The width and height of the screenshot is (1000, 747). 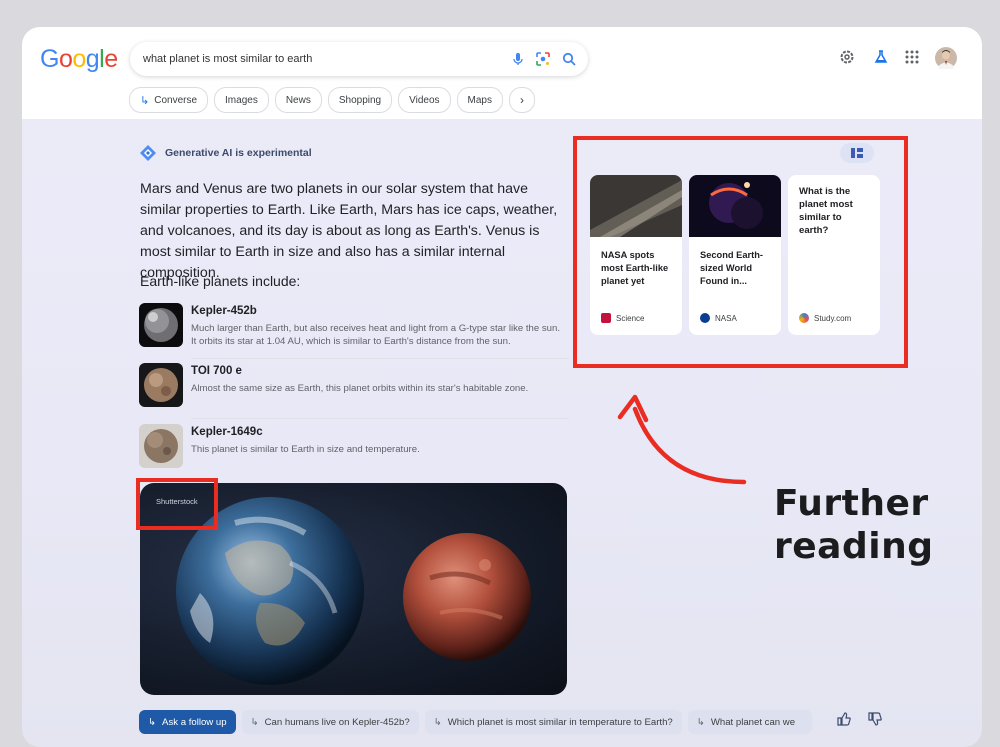 I want to click on planet-name: Kepler-1649c, so click(x=227, y=432).